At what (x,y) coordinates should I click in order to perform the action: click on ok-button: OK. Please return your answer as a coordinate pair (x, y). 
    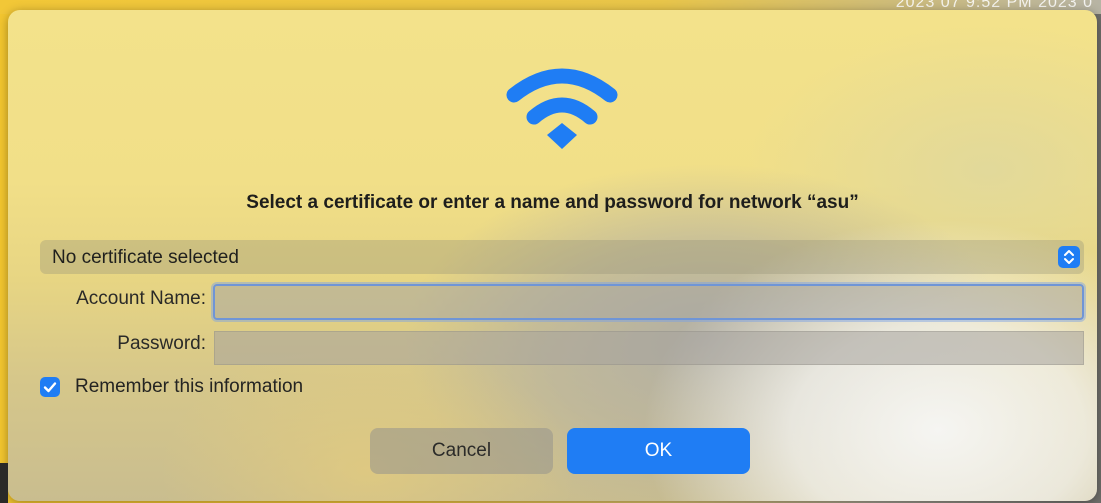
    Looking at the image, I should click on (658, 451).